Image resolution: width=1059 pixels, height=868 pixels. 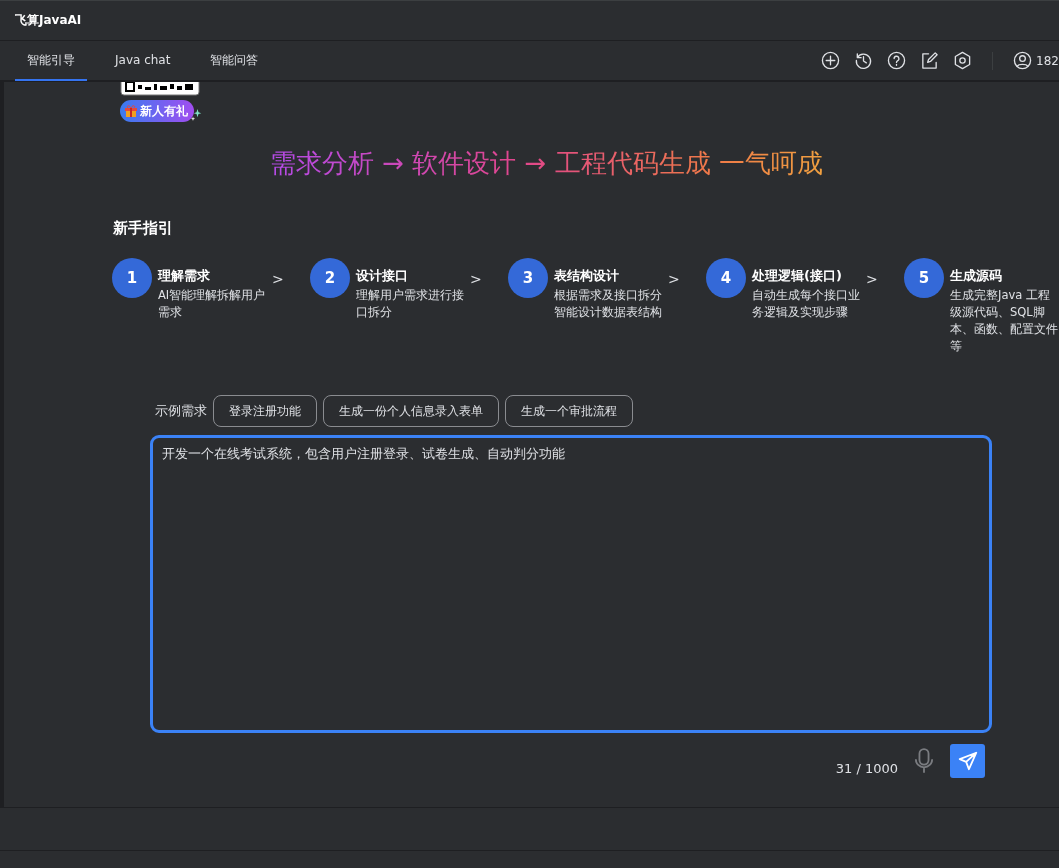 I want to click on tab: Java chat, so click(x=143, y=61).